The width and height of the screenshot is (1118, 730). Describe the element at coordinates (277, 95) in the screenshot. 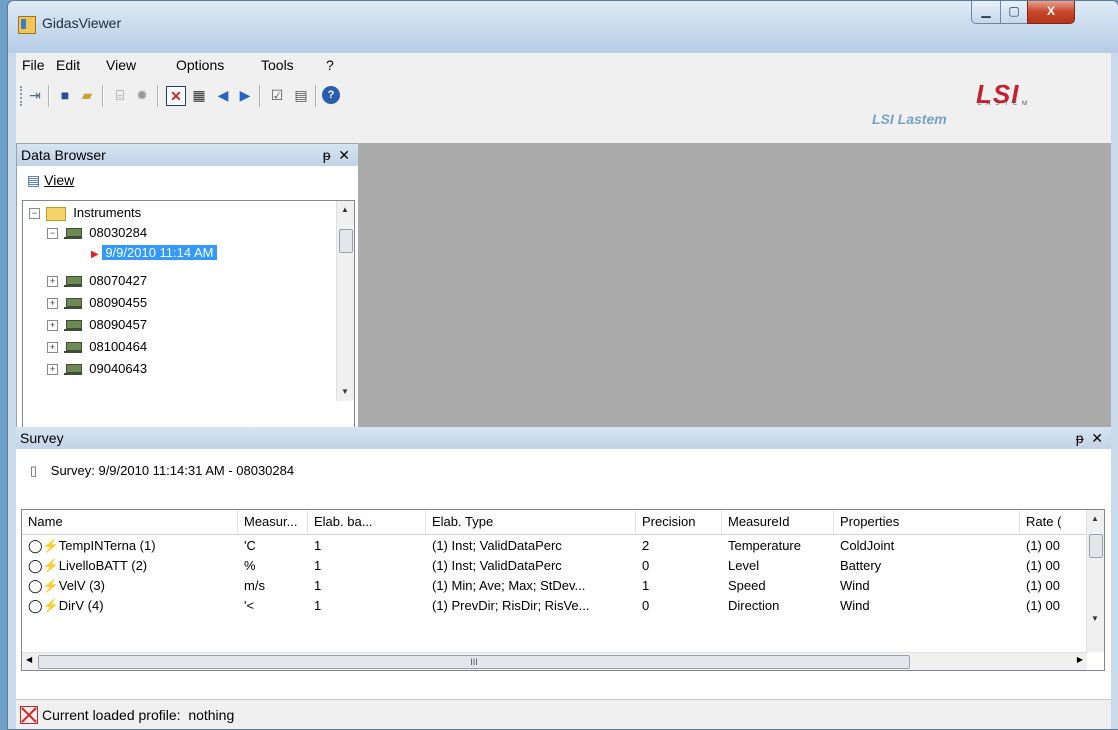

I see `chart-icon: ☑` at that location.